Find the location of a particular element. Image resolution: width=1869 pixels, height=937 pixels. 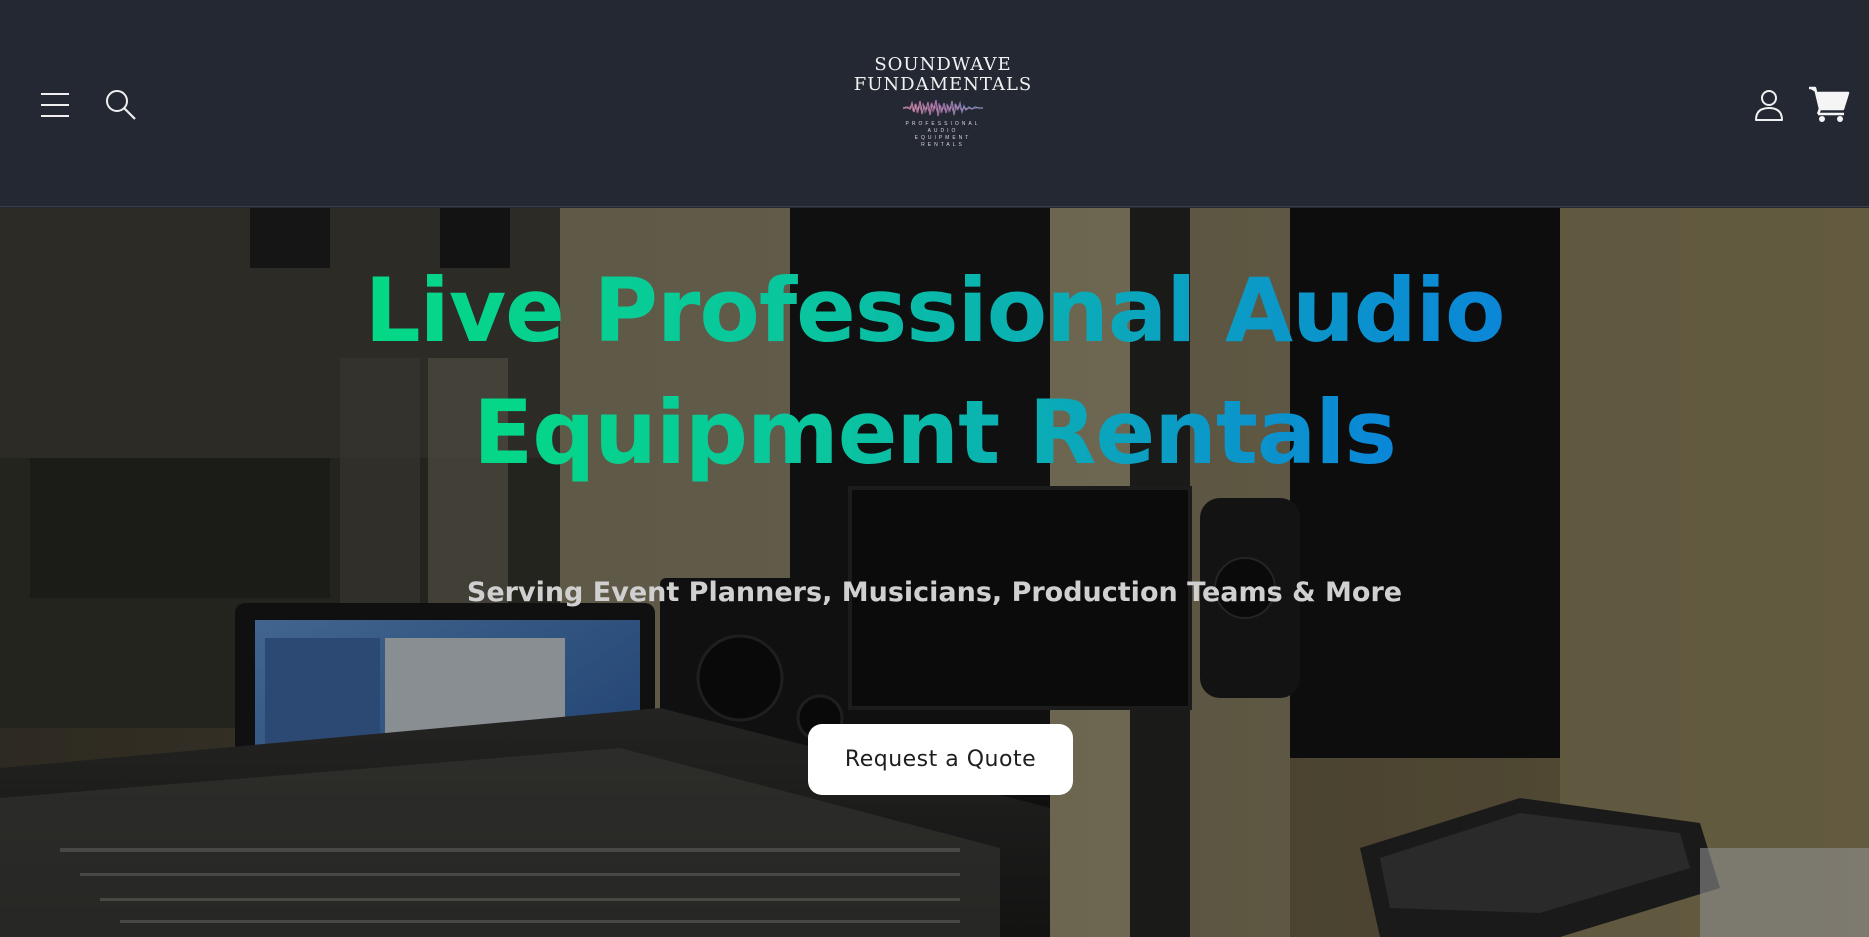

account-button is located at coordinates (1769, 105).